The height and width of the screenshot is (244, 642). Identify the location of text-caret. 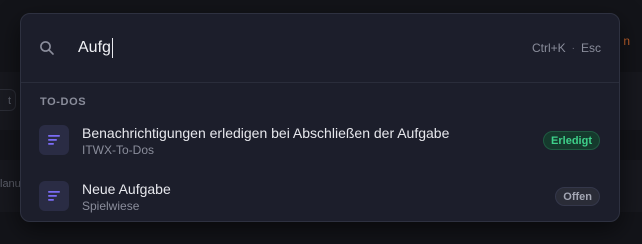
(112, 48).